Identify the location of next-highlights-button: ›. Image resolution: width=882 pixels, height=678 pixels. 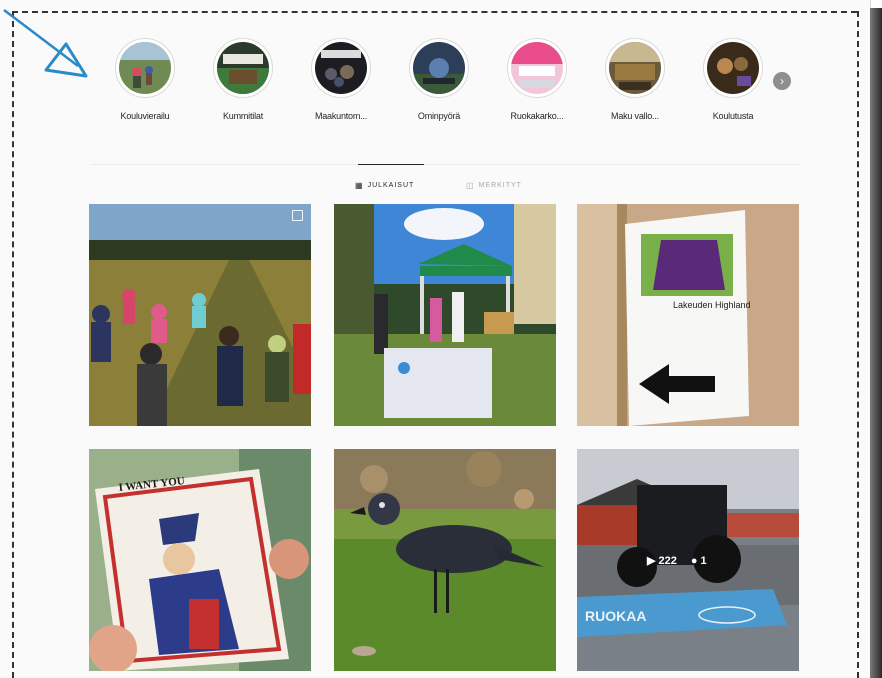
(782, 81).